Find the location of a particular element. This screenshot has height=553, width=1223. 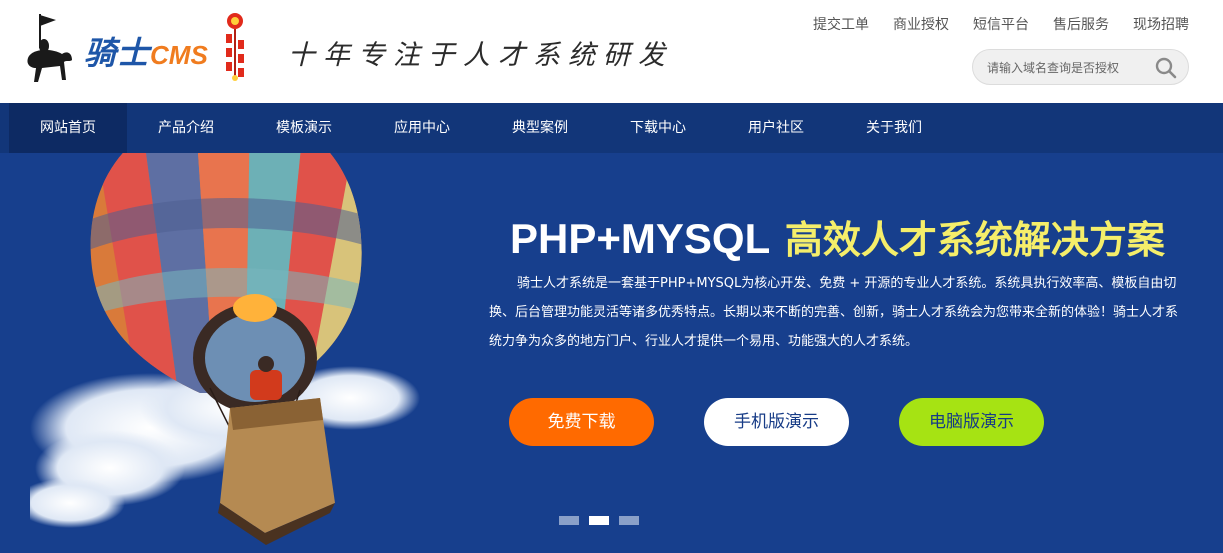

nav-community: 用户社区 is located at coordinates (776, 128).